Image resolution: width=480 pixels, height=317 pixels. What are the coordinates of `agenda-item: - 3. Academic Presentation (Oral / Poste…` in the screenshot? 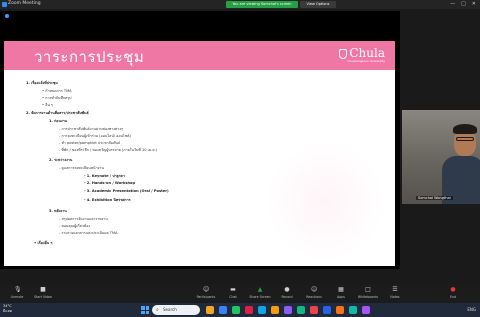 It's located at (126, 191).